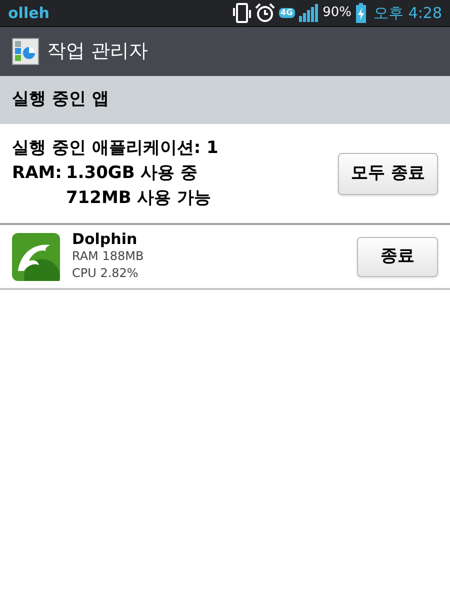  I want to click on battery-percent: 90%, so click(337, 13).